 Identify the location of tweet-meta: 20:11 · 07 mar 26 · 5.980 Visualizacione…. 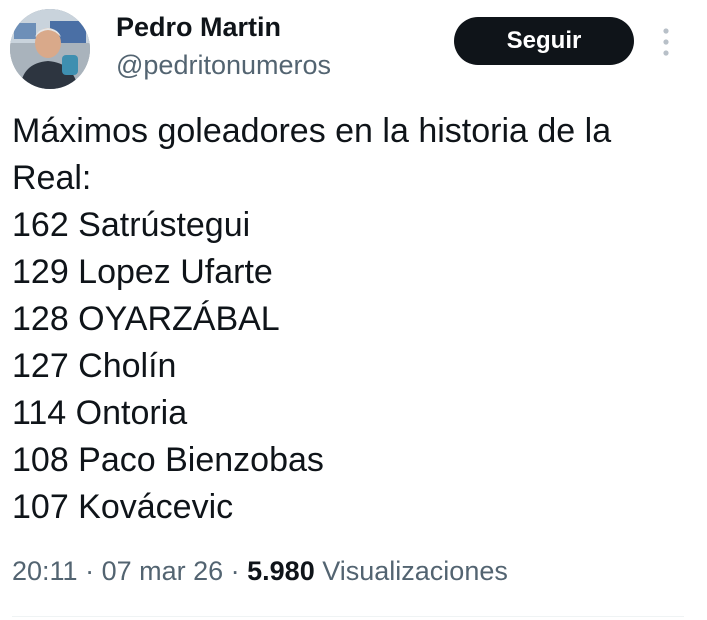
(260, 571).